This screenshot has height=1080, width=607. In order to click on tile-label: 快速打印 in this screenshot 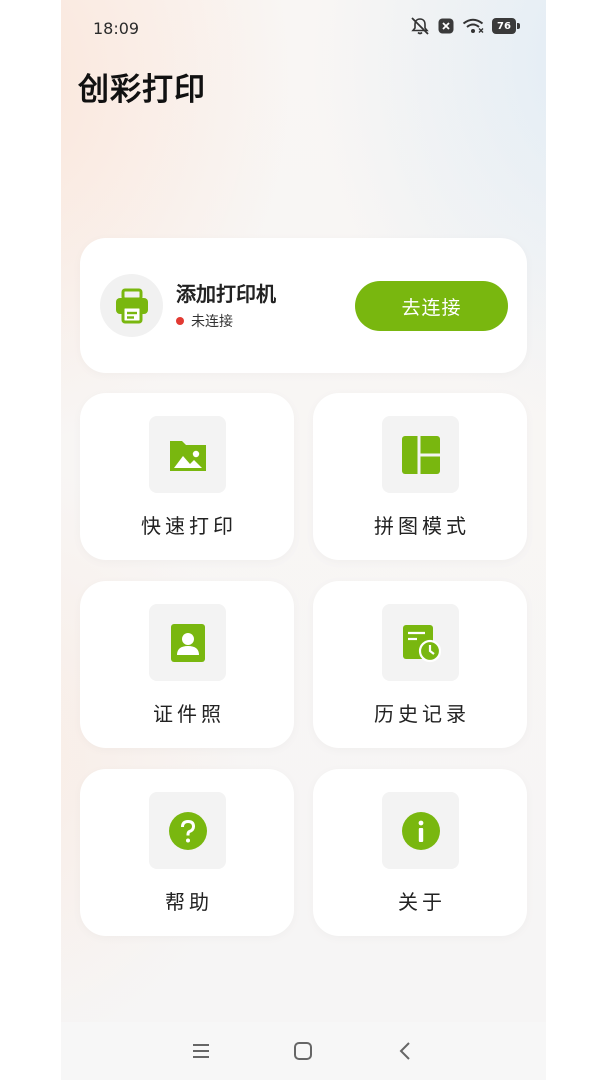, I will do `click(189, 526)`.